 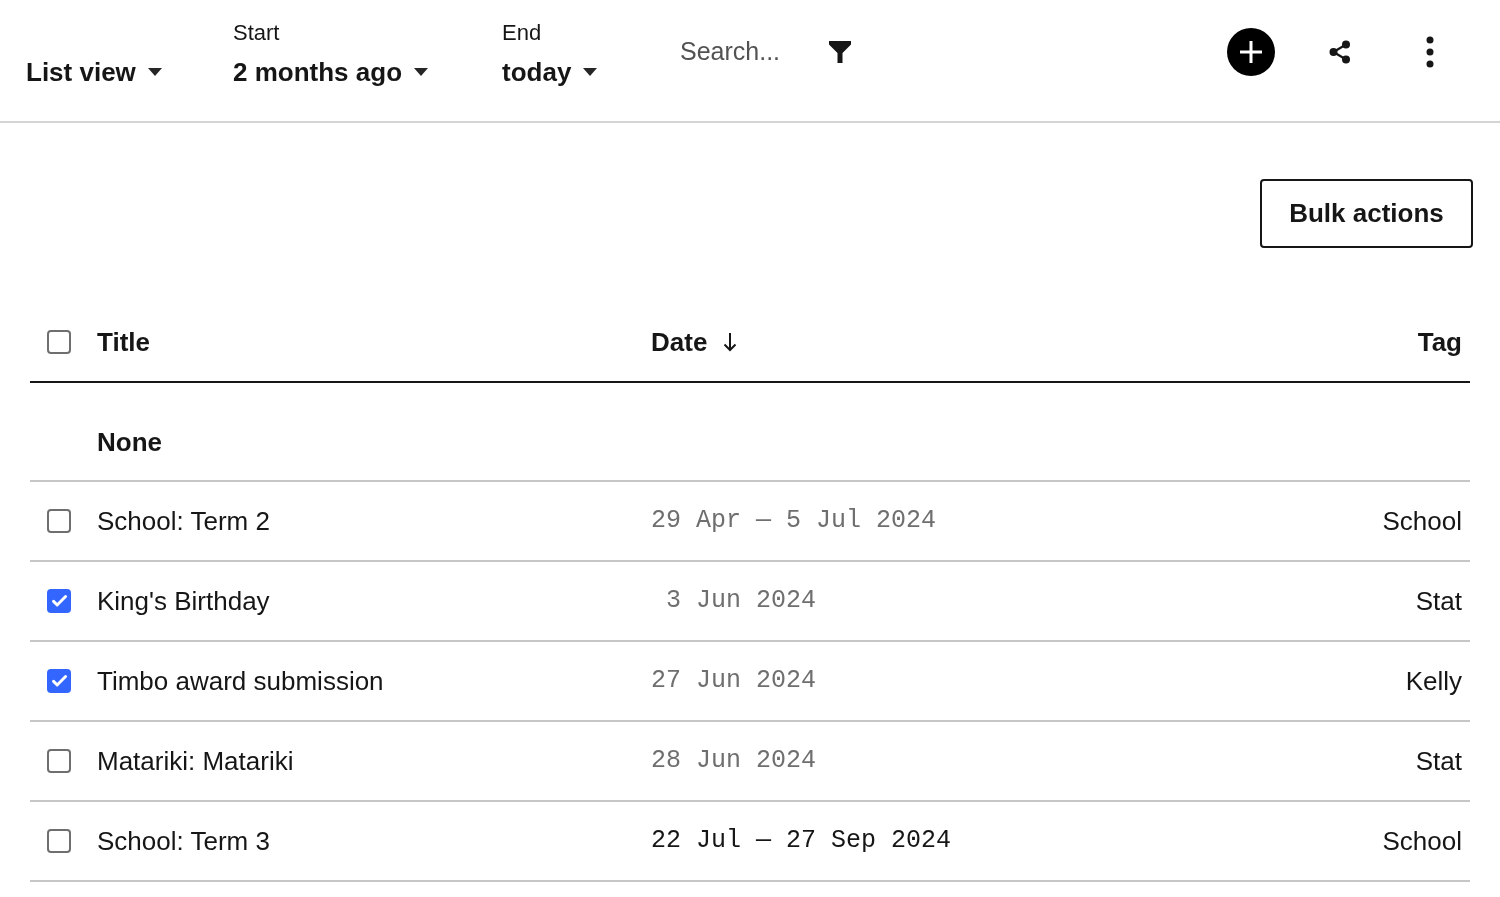 What do you see at coordinates (330, 72) in the screenshot?
I see `start-dropdown: 2 months ago` at bounding box center [330, 72].